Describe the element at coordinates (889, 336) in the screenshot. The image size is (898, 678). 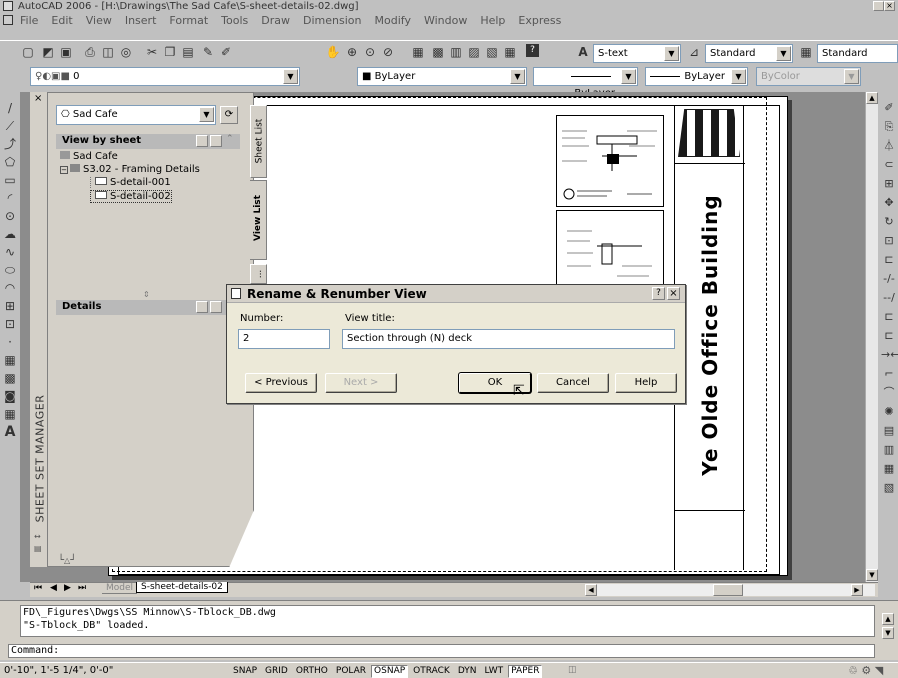
I see `break-icon: ⊏` at that location.